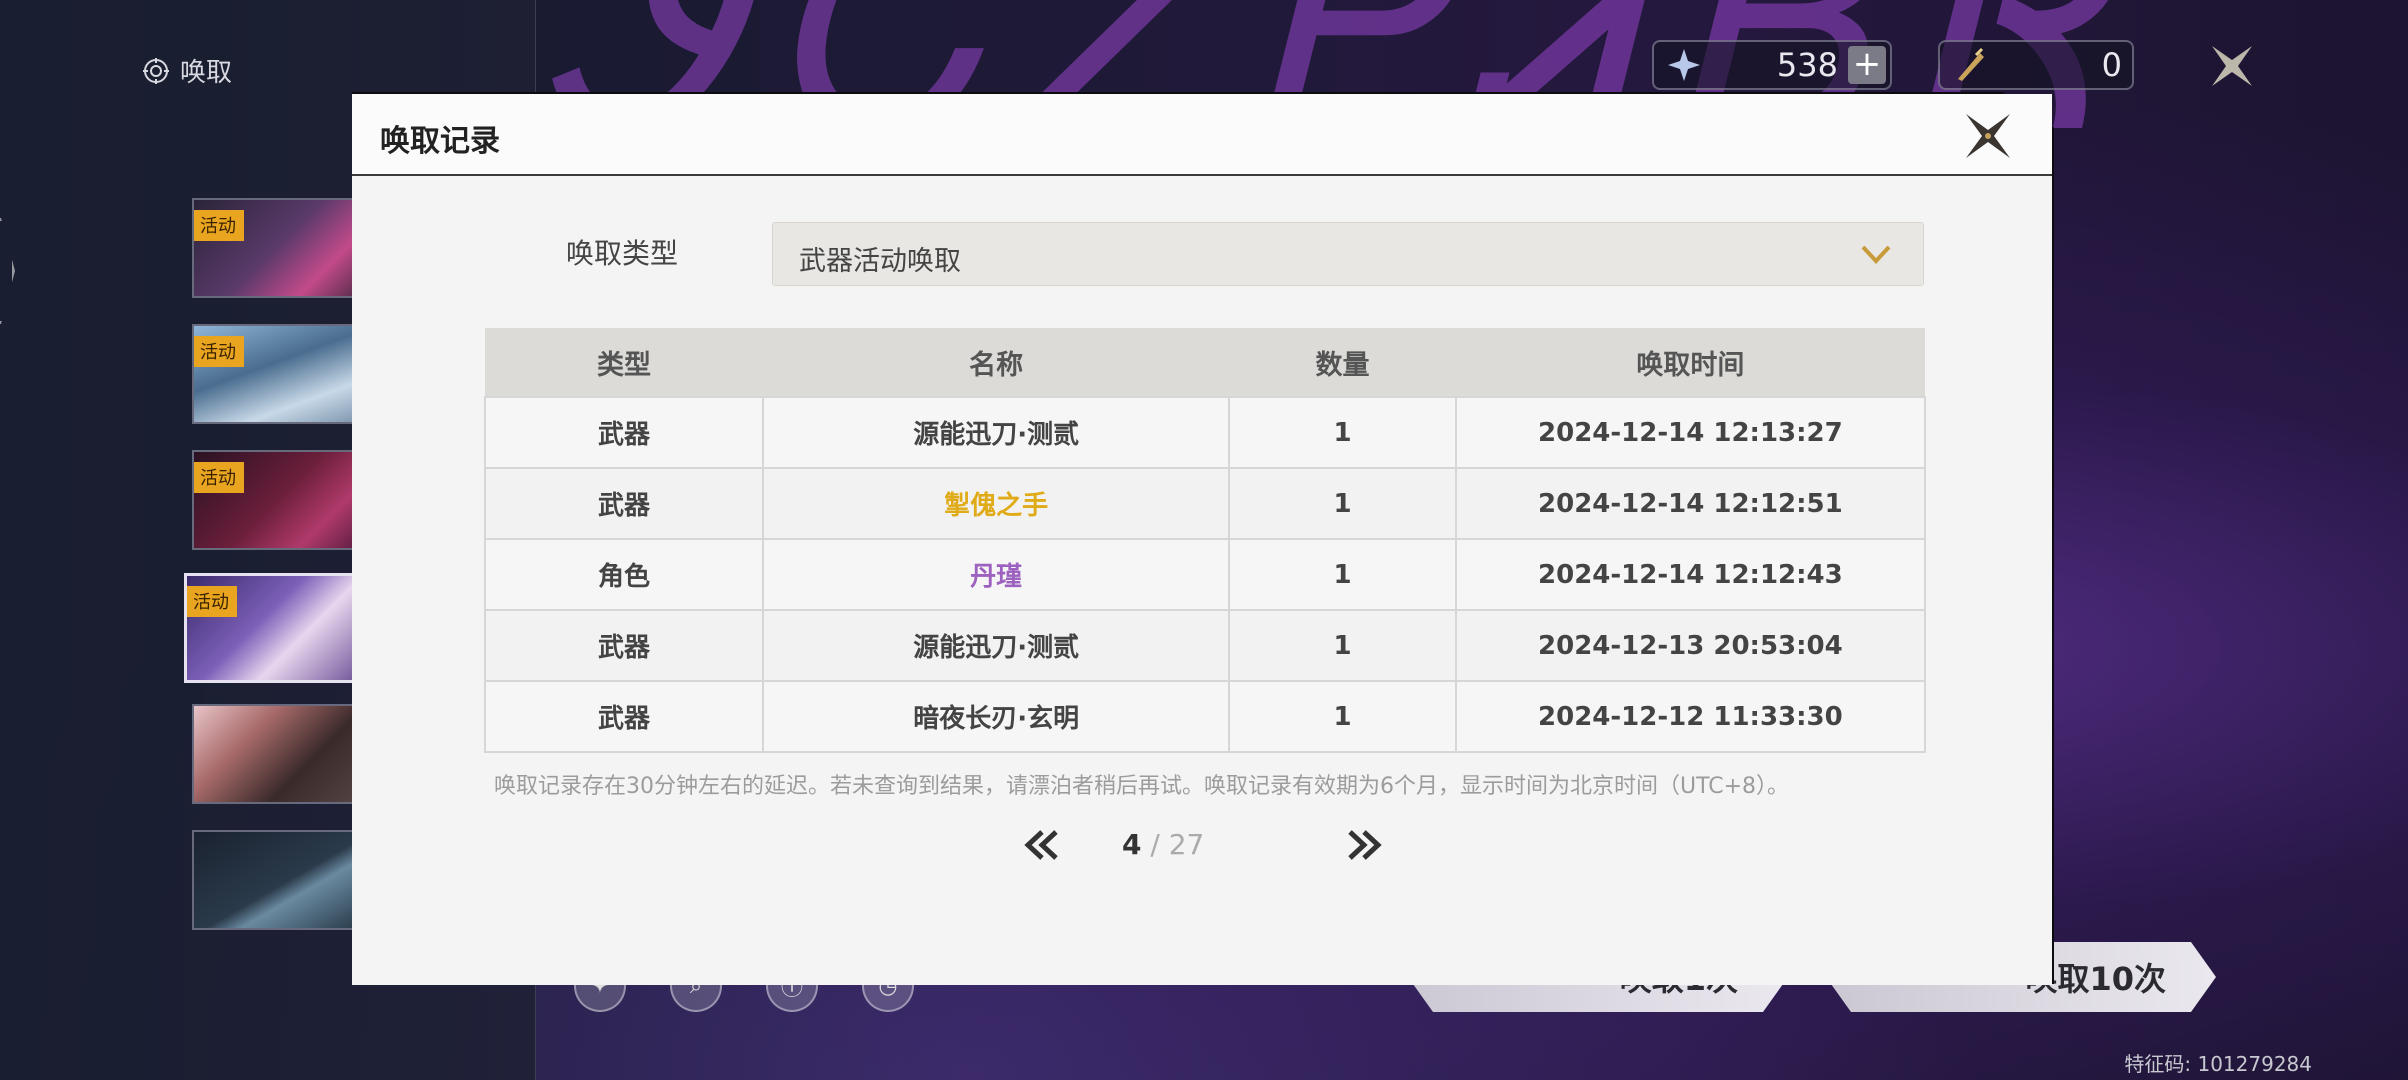 This screenshot has height=1080, width=2408. Describe the element at coordinates (1042, 845) in the screenshot. I see `prev-page-icon` at that location.